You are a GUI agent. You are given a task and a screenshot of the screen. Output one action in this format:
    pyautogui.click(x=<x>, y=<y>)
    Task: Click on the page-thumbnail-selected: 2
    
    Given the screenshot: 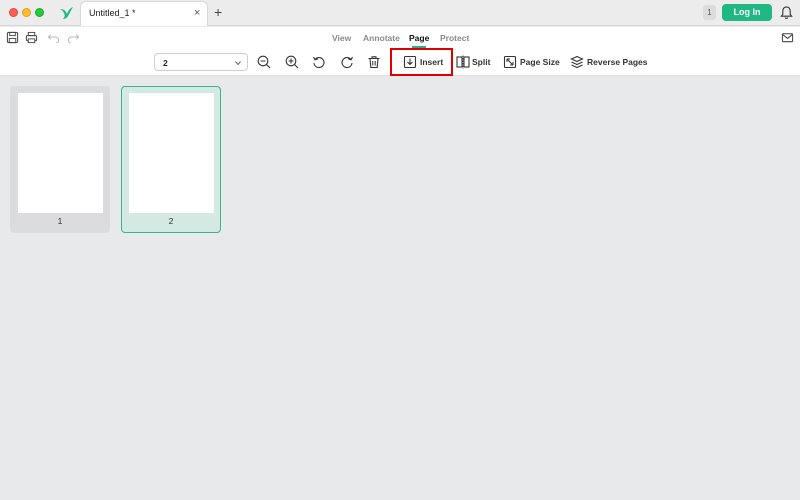 What is the action you would take?
    pyautogui.click(x=171, y=159)
    